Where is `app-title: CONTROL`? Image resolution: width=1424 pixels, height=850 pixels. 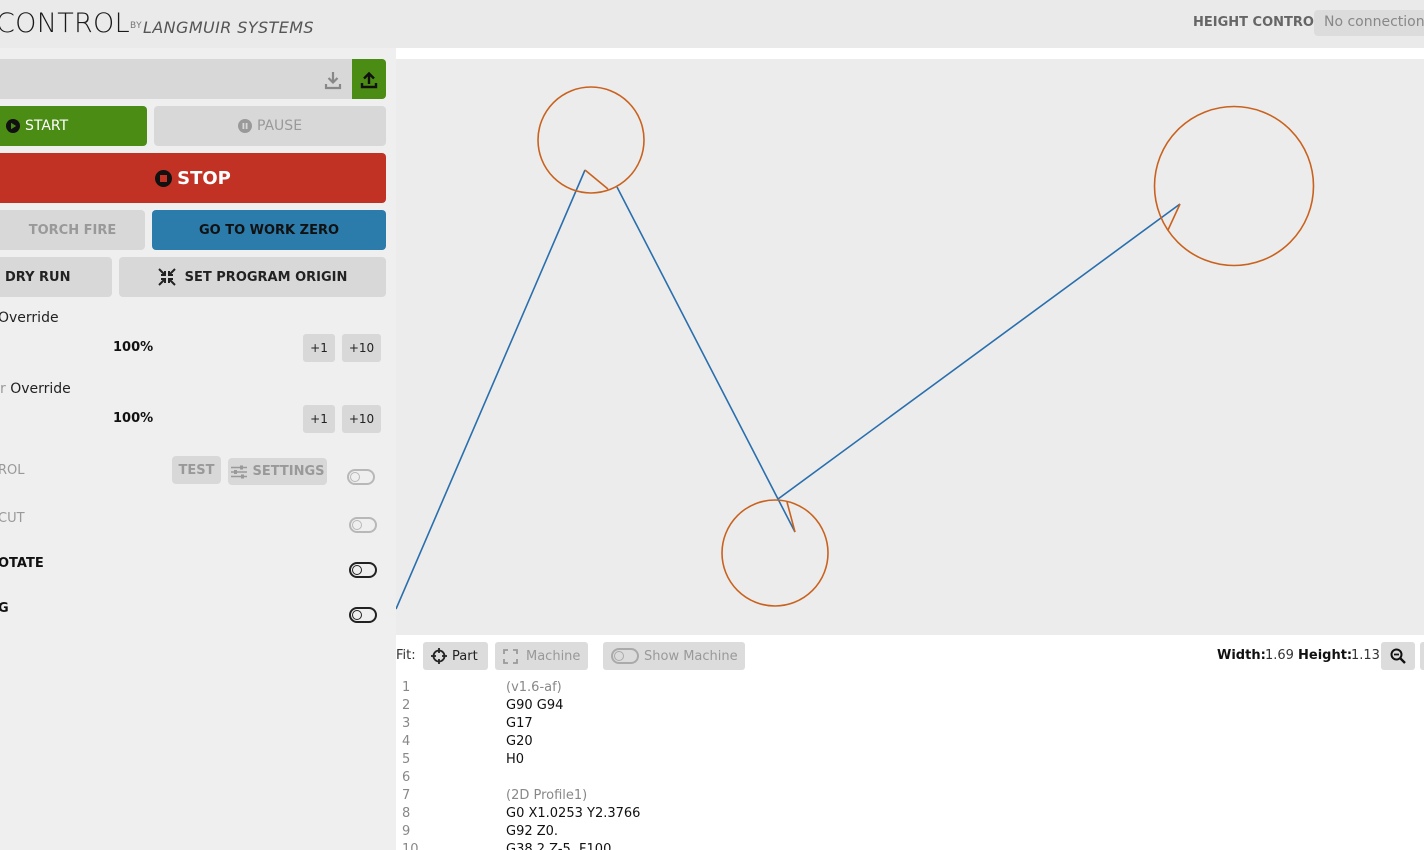
app-title: CONTROL is located at coordinates (65, 23).